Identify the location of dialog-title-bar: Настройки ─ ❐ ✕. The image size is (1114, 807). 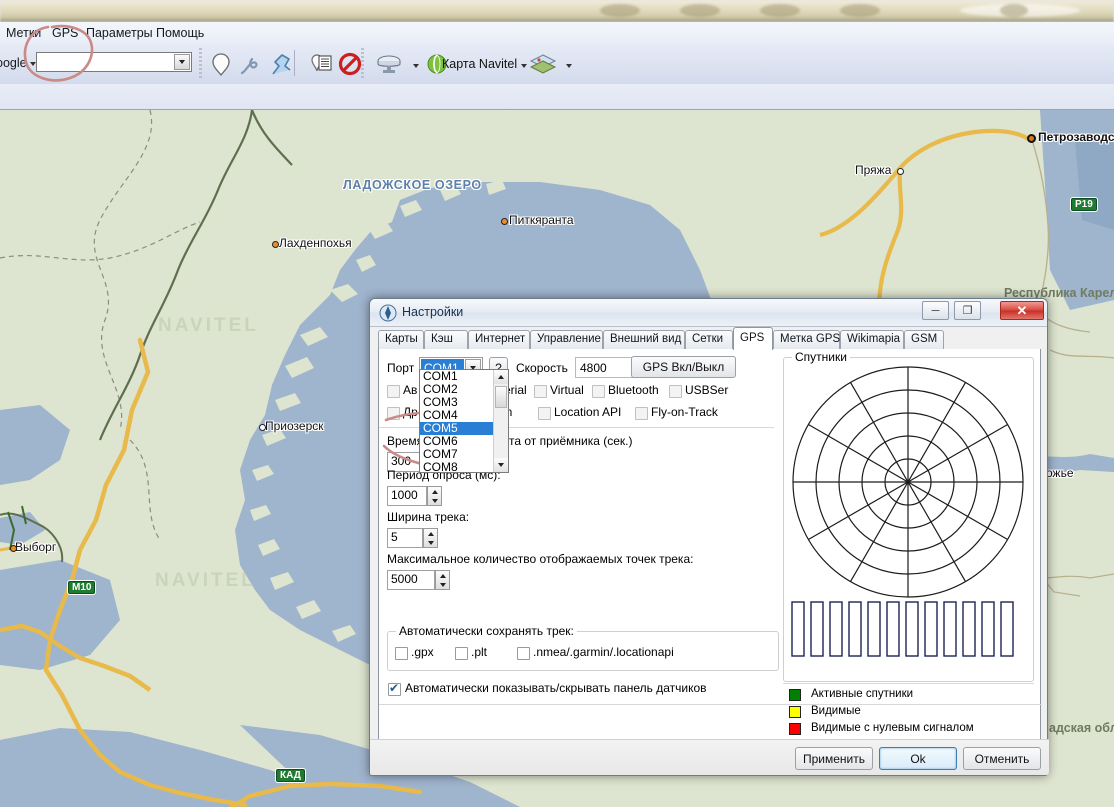
(708, 313).